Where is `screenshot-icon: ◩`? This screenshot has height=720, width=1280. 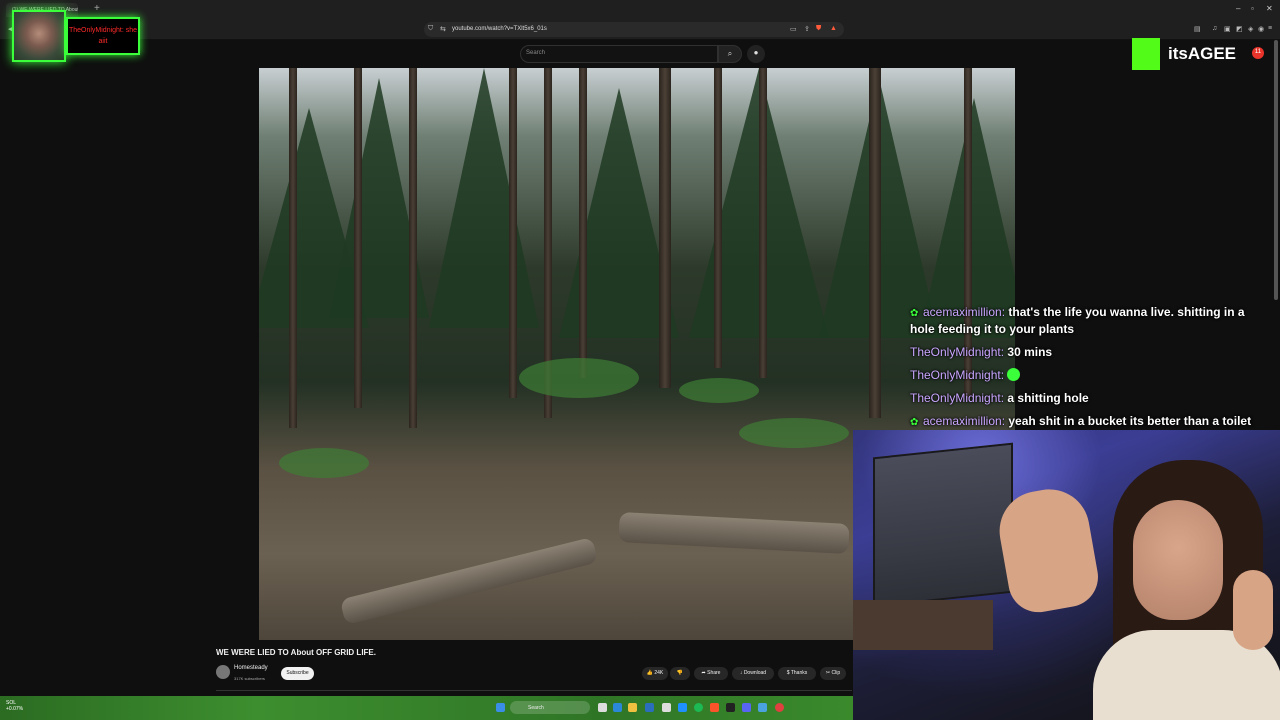 screenshot-icon: ◩ is located at coordinates (1239, 29).